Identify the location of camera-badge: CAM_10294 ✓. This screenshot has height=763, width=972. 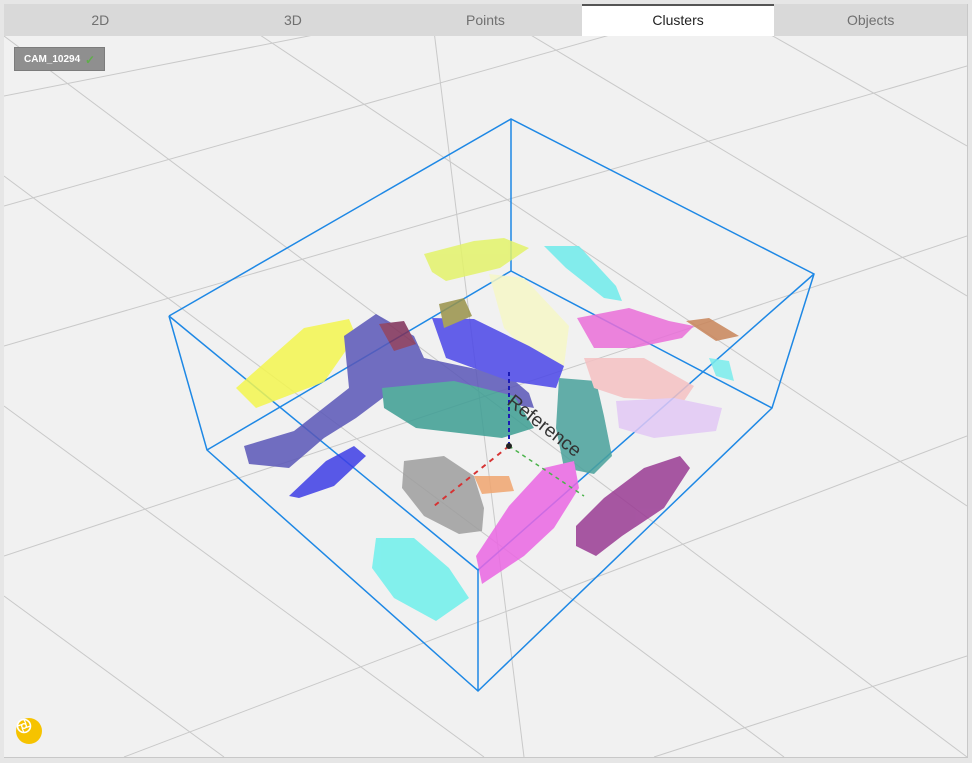
(59, 59).